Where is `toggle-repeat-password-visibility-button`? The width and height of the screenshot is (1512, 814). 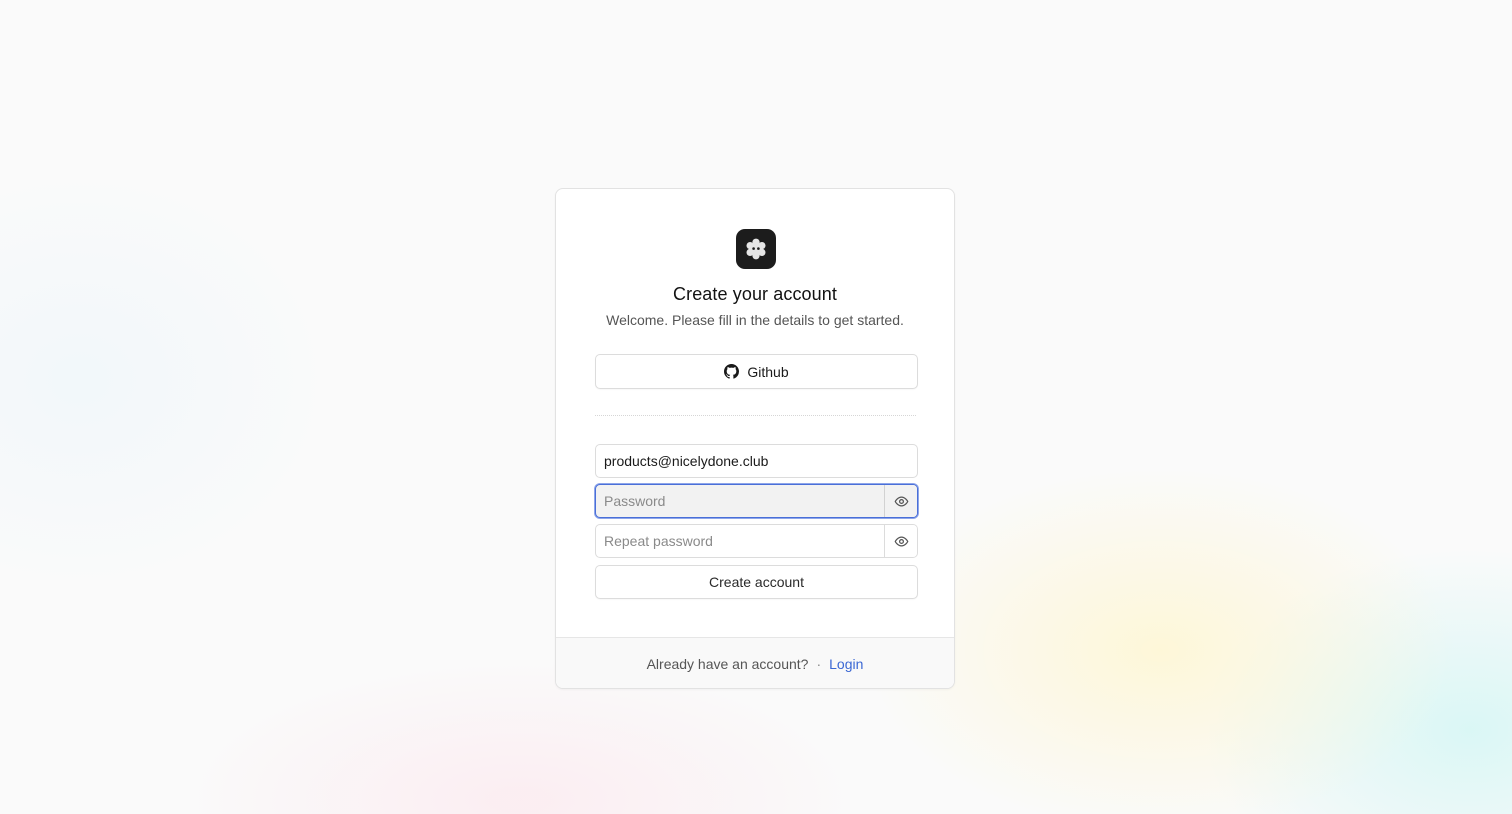 toggle-repeat-password-visibility-button is located at coordinates (900, 541).